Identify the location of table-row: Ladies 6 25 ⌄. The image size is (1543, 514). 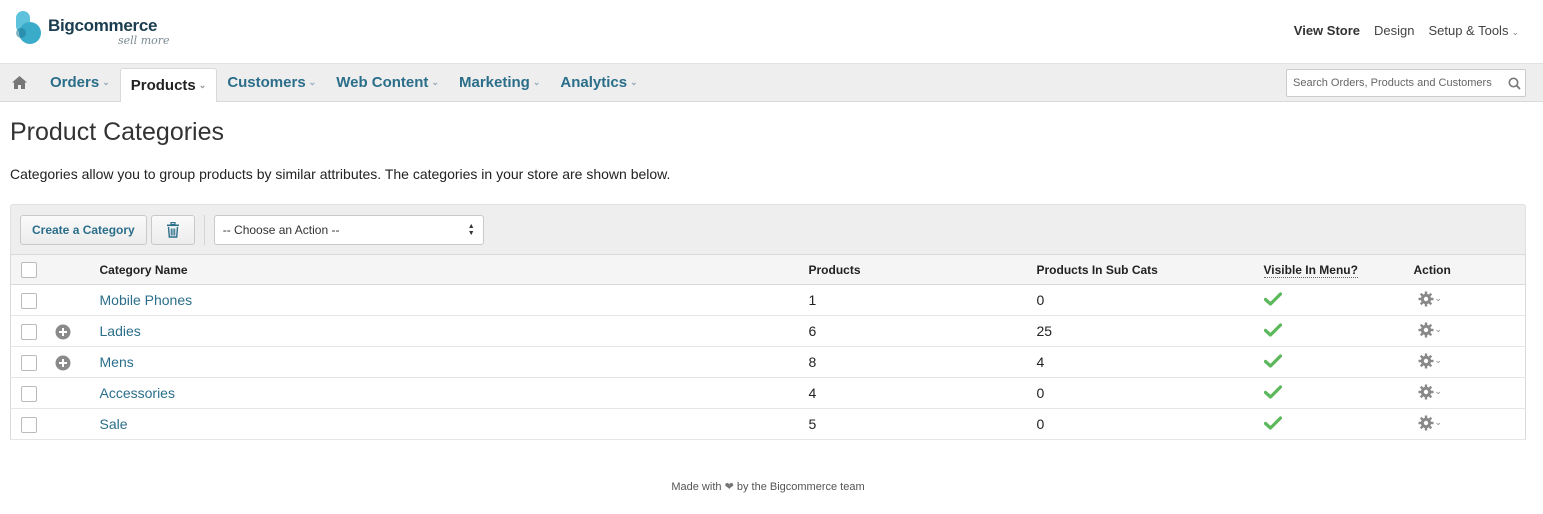
(768, 331).